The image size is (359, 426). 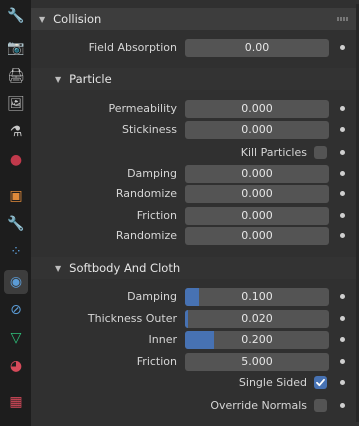 I want to click on inner-row: Inner 0.200, so click(x=194, y=340).